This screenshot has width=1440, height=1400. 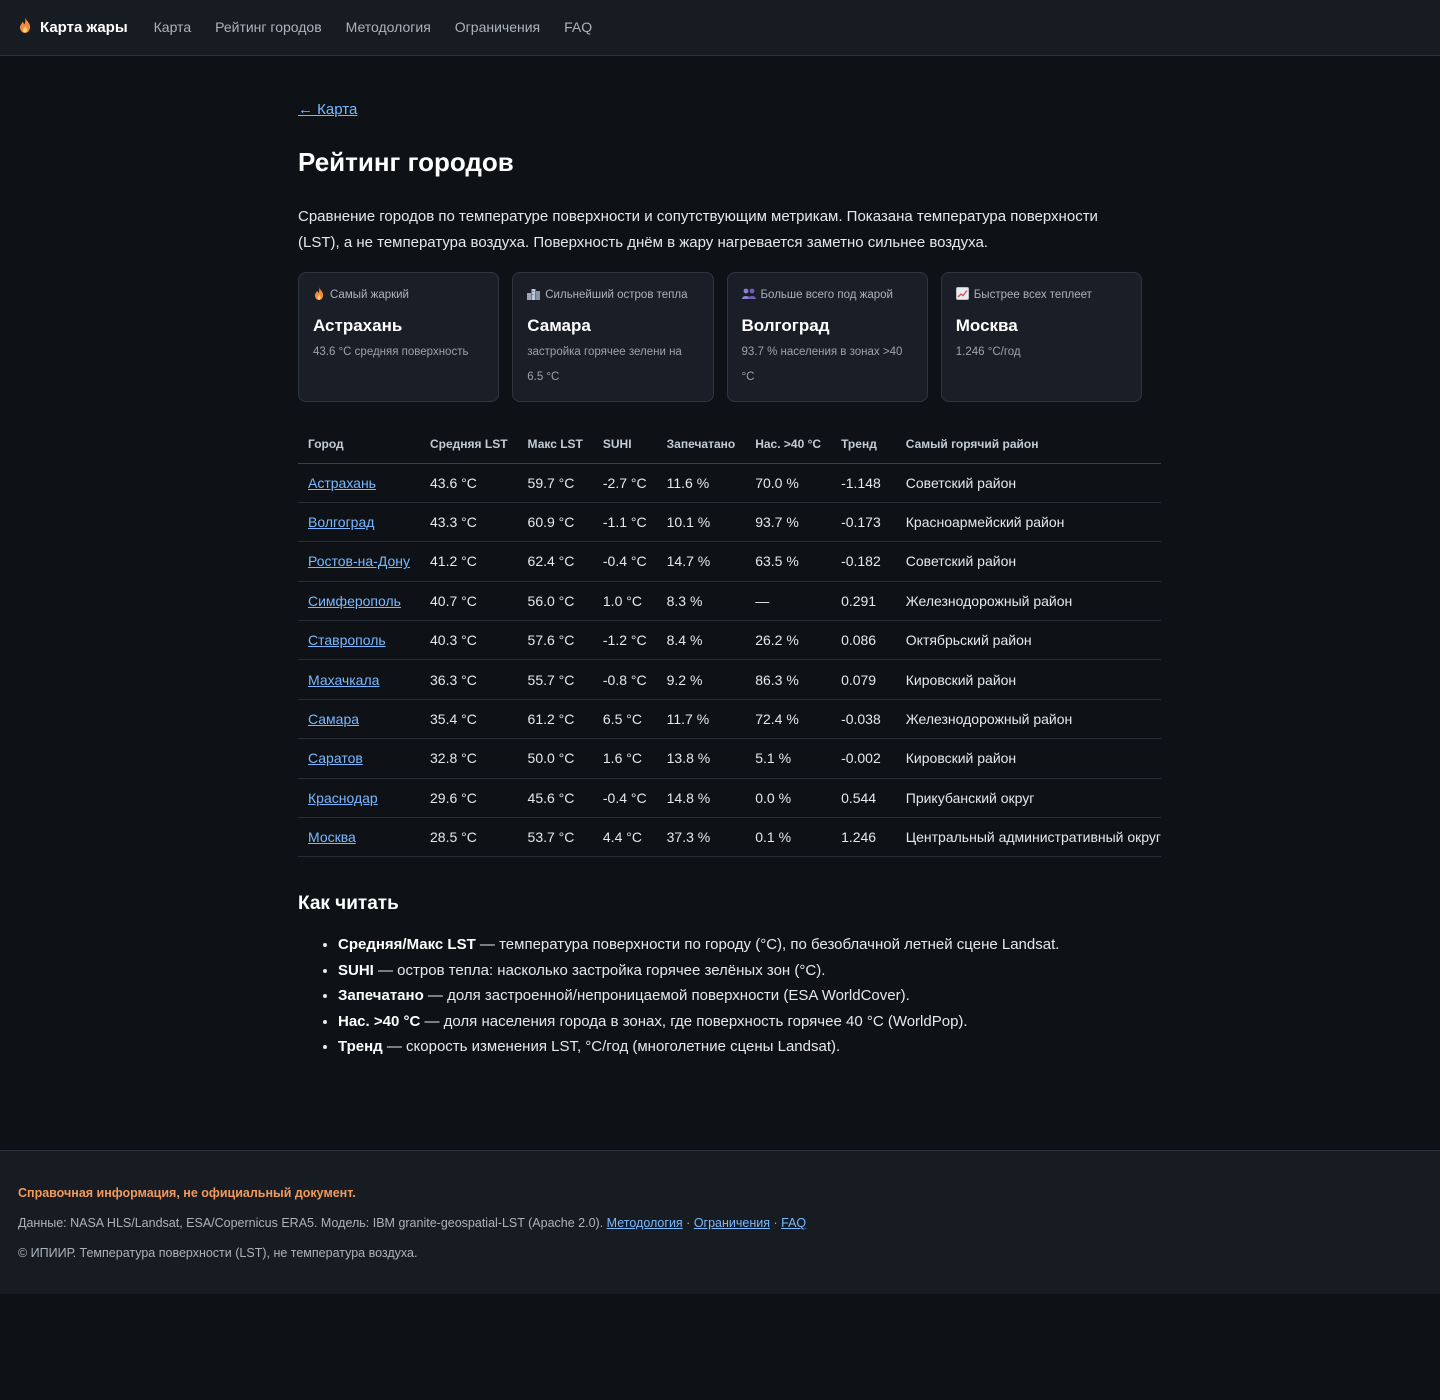 I want to click on cell-trend: 0.086, so click(x=861, y=640).